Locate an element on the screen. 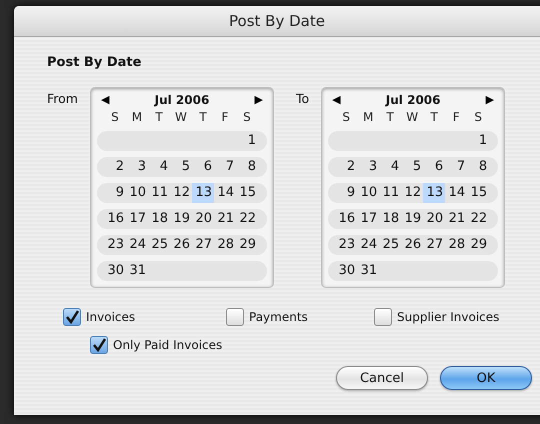  section-heading: Post By Date is located at coordinates (94, 62).